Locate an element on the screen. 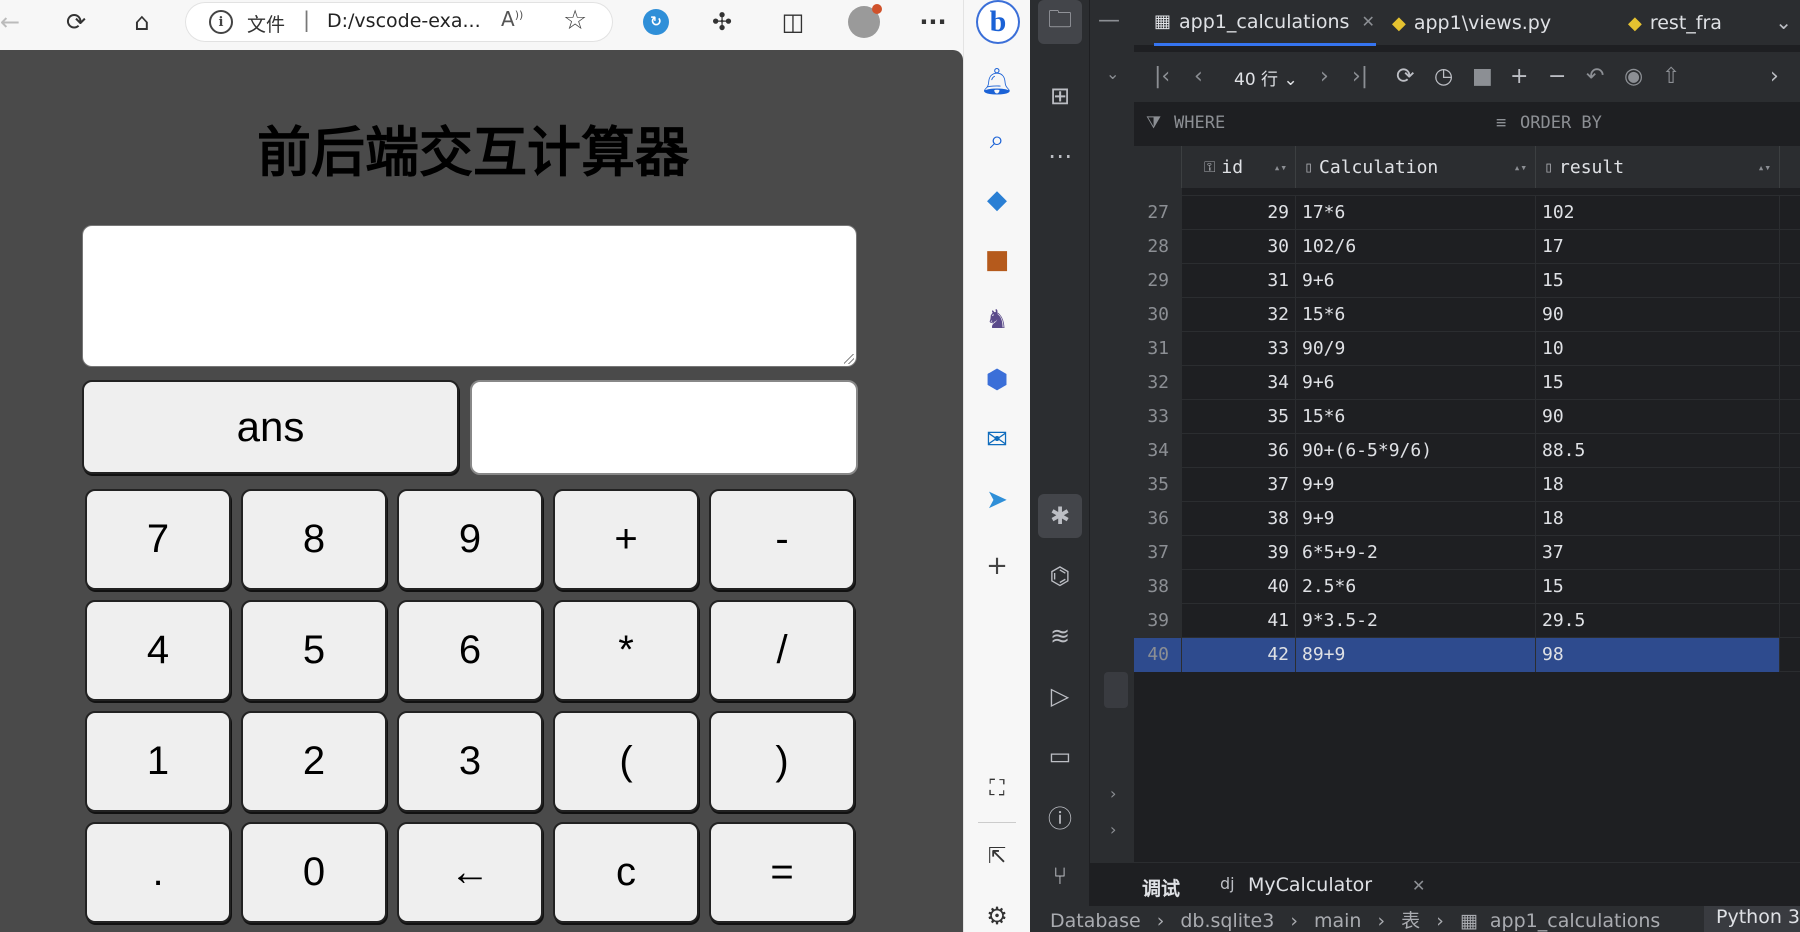  debug-tab: 调试 is located at coordinates (1161, 887).